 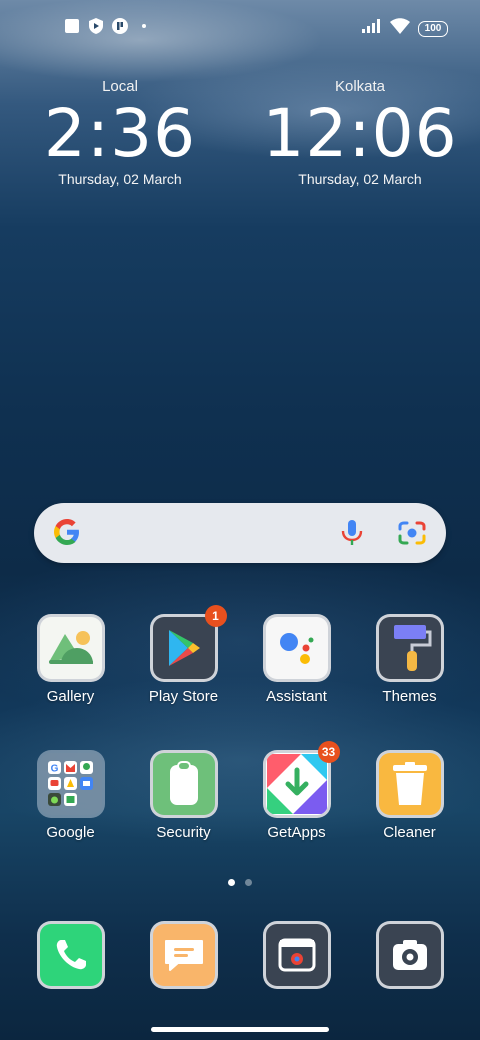 What do you see at coordinates (409, 648) in the screenshot?
I see `themes-icon` at bounding box center [409, 648].